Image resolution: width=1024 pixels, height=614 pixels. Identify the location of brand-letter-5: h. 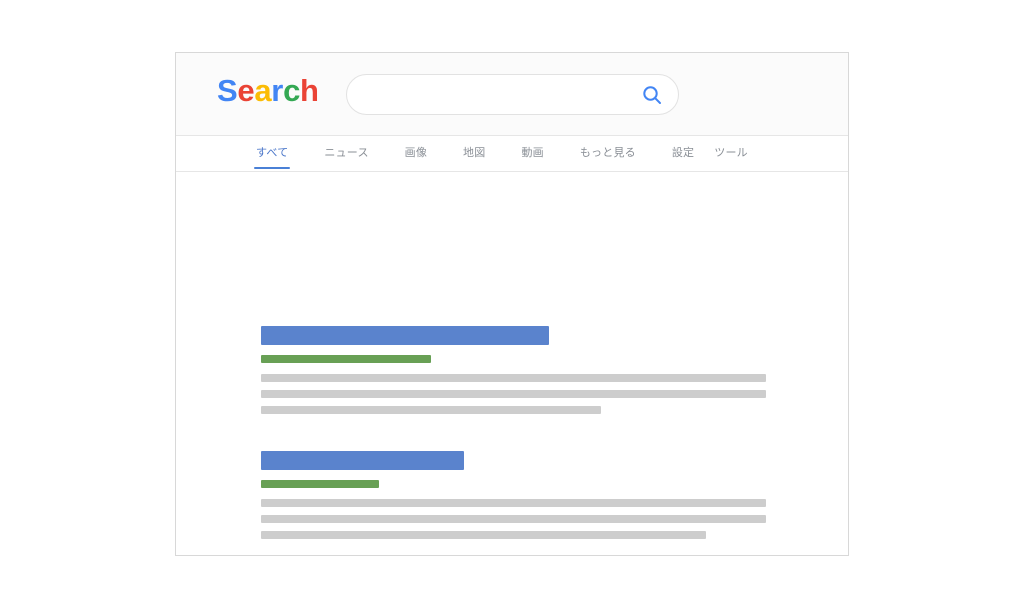
(309, 90).